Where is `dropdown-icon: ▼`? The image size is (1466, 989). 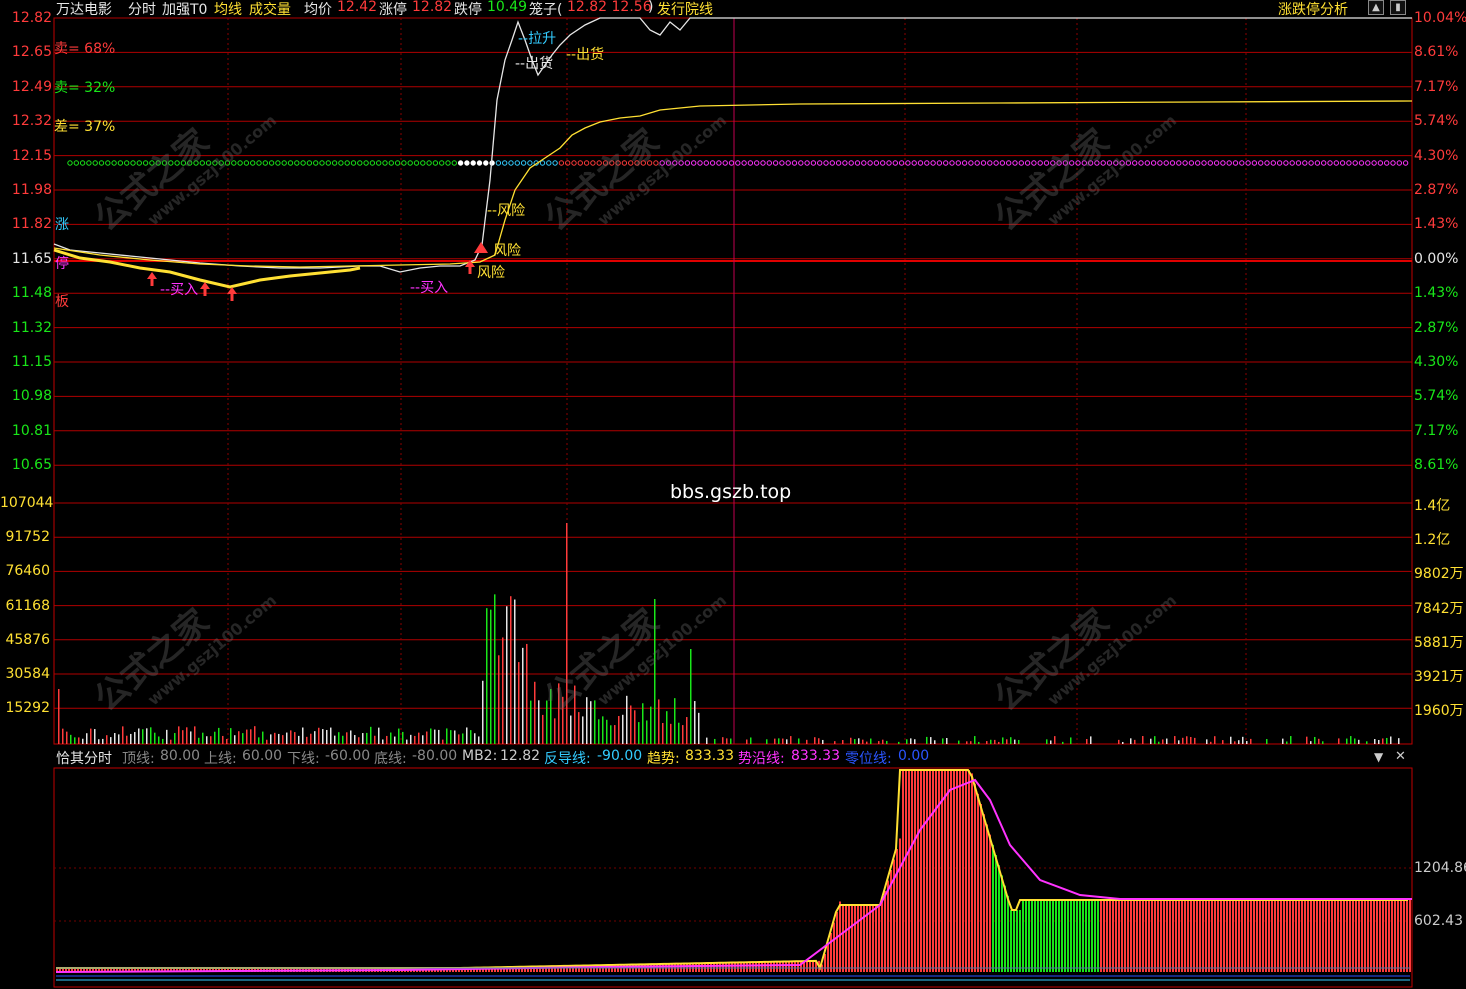 dropdown-icon: ▼ is located at coordinates (1378, 757).